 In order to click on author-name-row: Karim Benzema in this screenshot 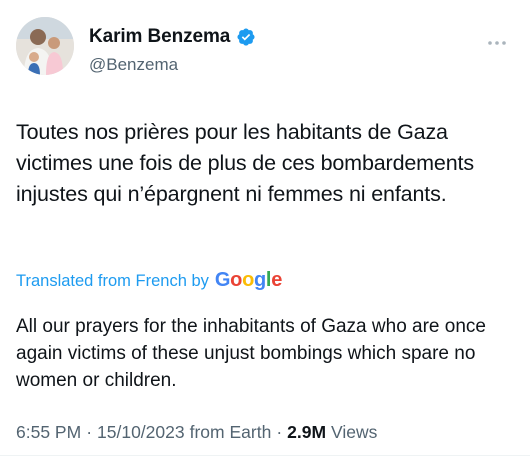, I will do `click(172, 37)`.